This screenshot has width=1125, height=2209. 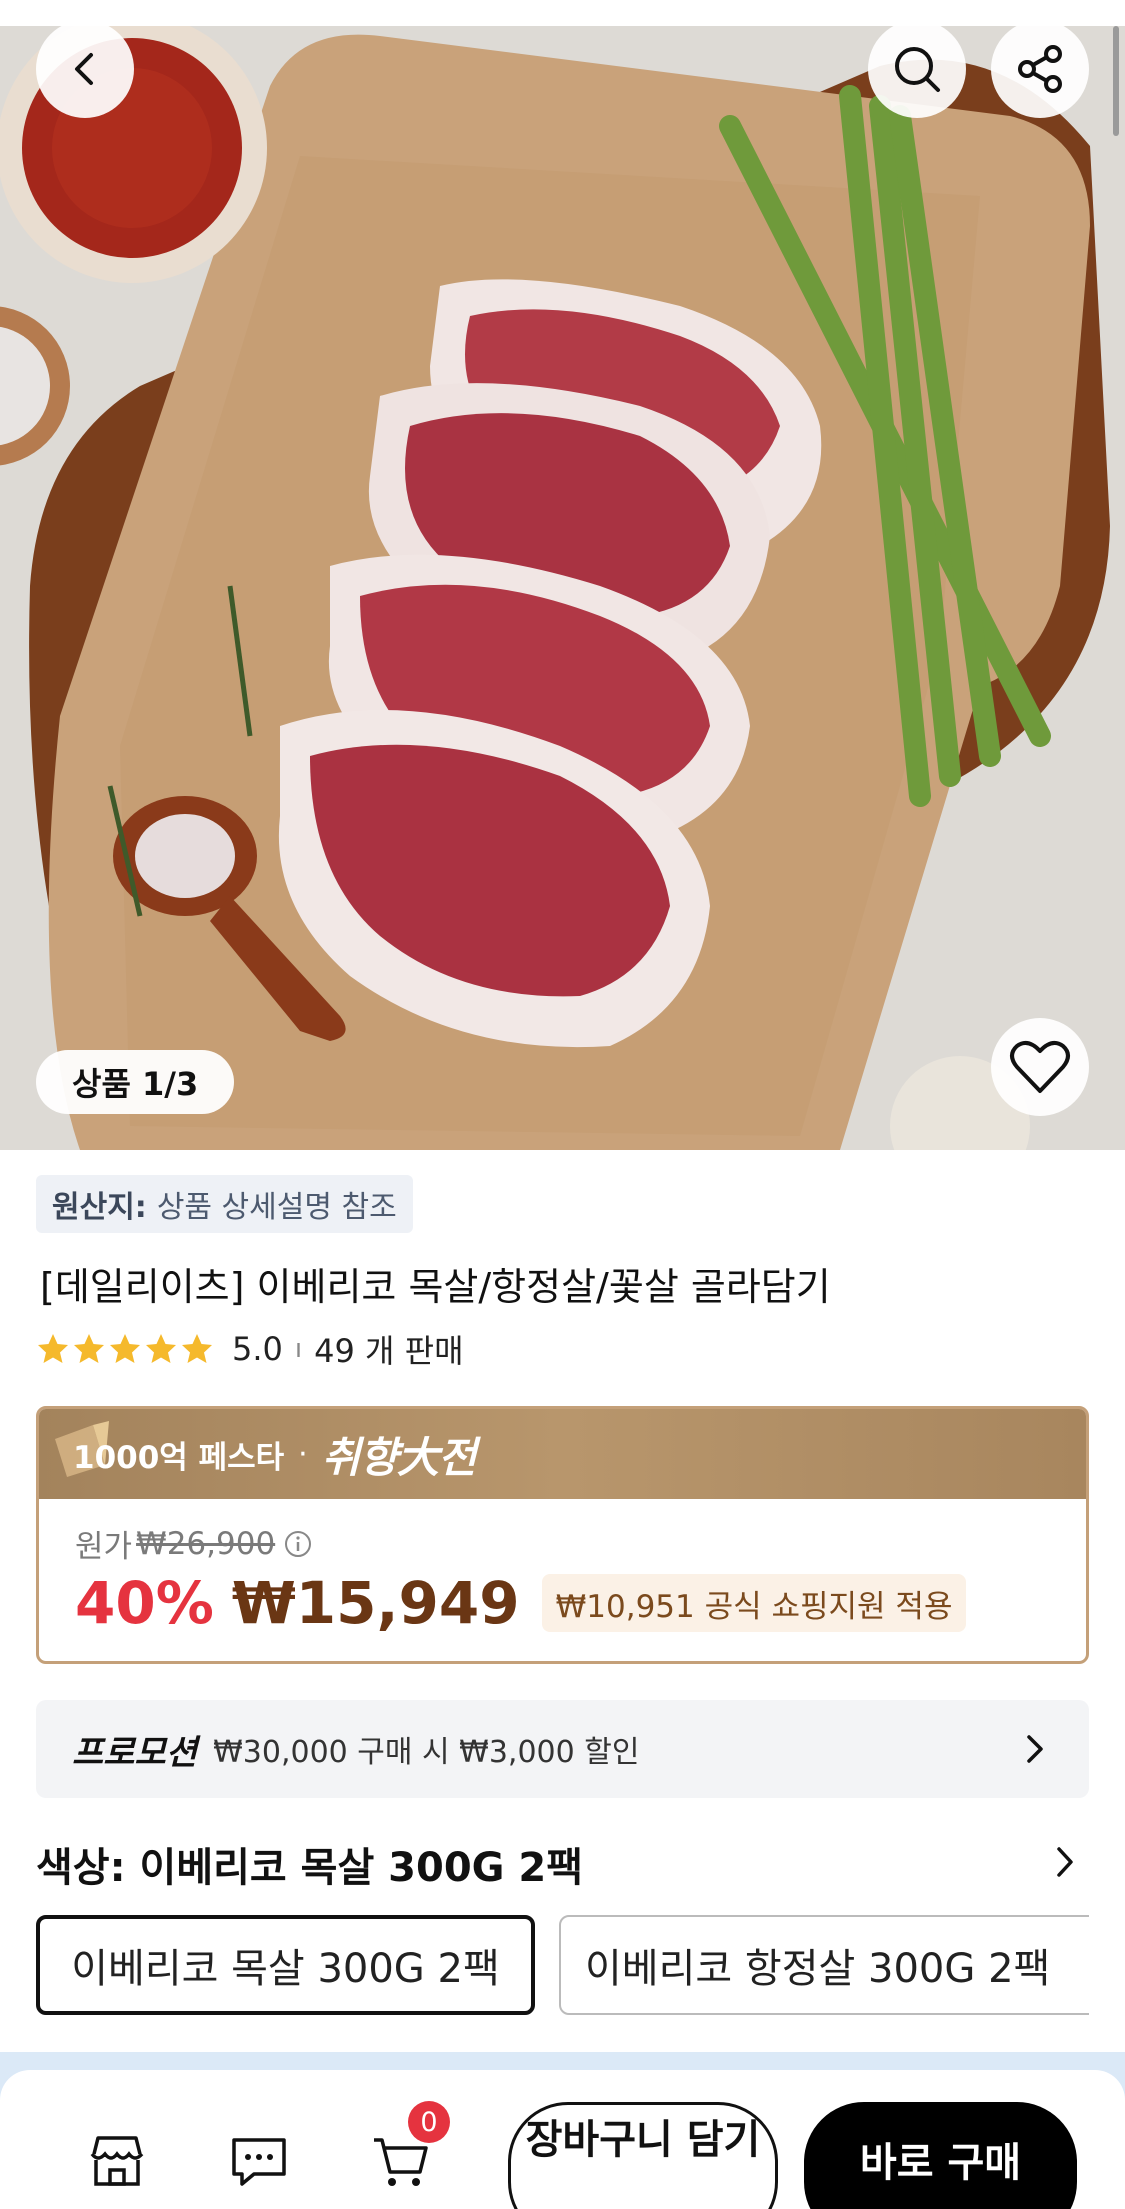 What do you see at coordinates (309, 1864) in the screenshot?
I see `option-selected-title: 색상: 이베리코 목살 300G 2팩` at bounding box center [309, 1864].